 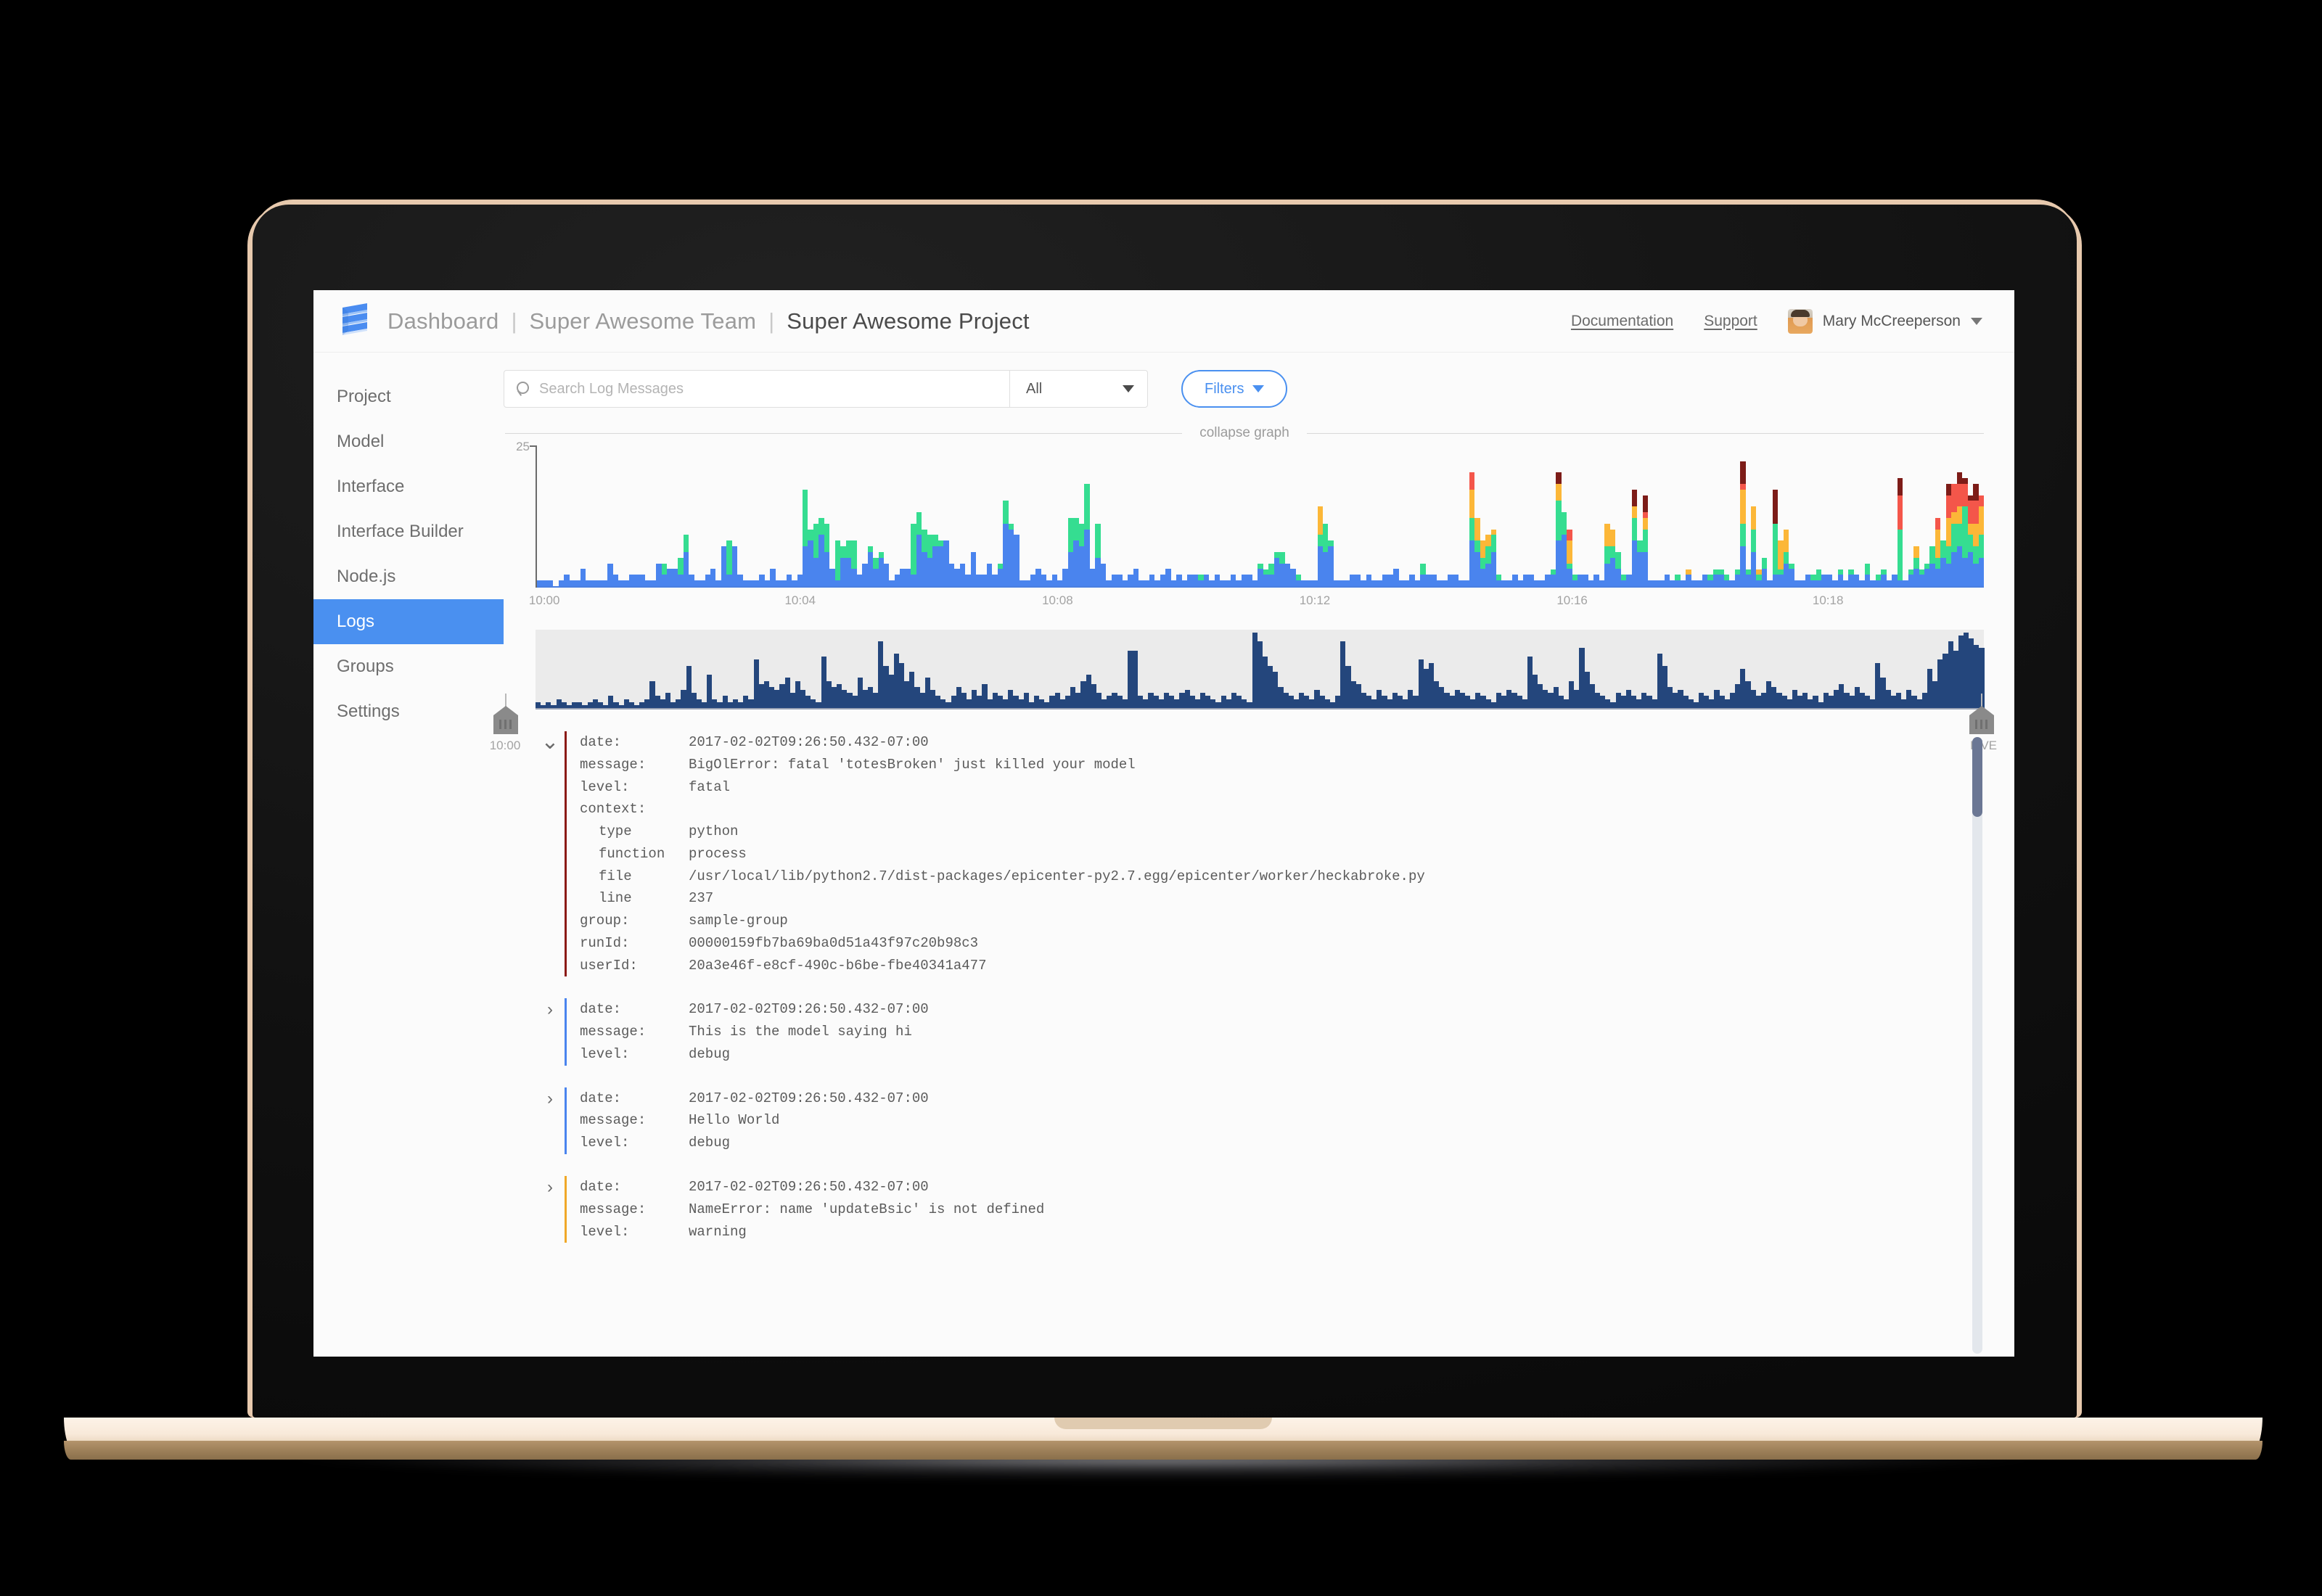 What do you see at coordinates (643, 321) in the screenshot?
I see `breadcrumb-team: Super Awesome Team` at bounding box center [643, 321].